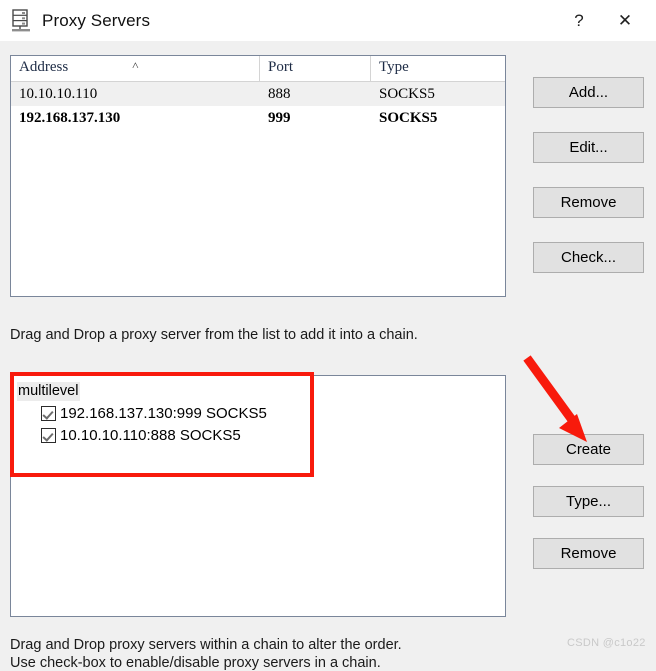 The height and width of the screenshot is (671, 656). I want to click on help-button: ?, so click(579, 20).